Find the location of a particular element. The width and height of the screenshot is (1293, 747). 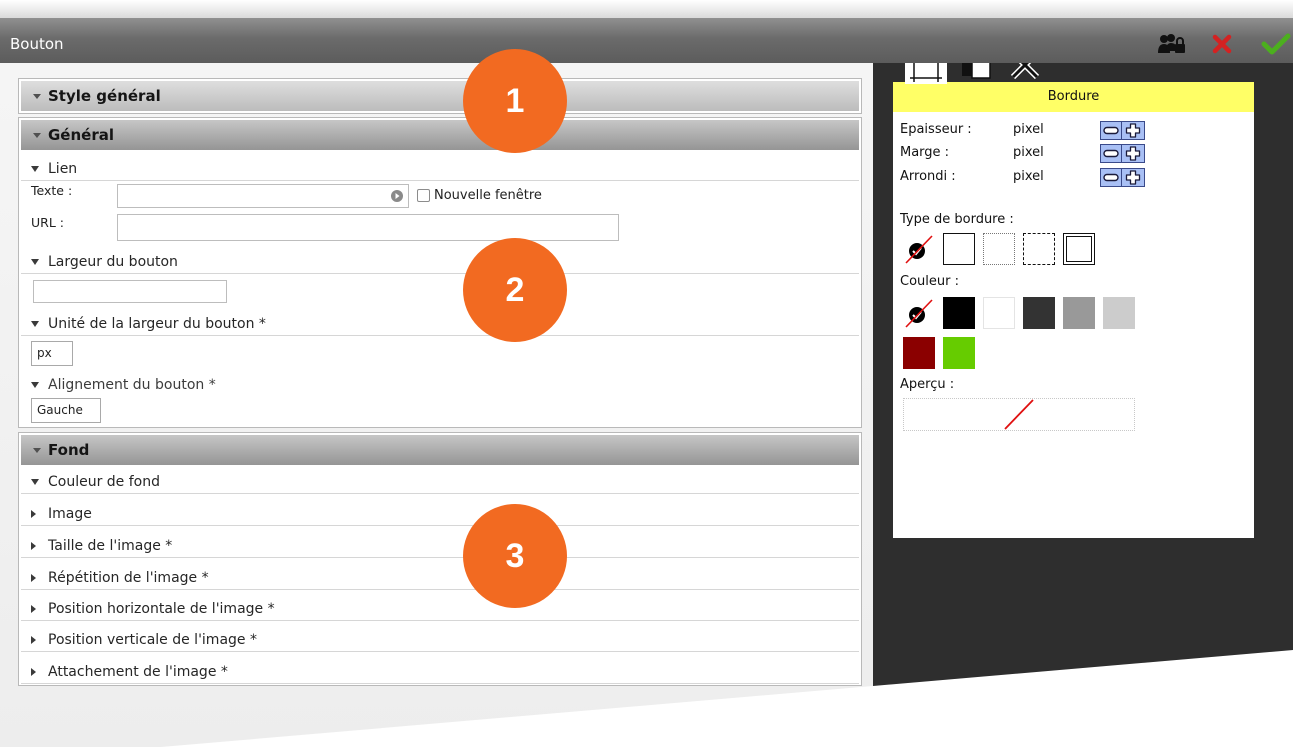

link-text-label: Texte : is located at coordinates (52, 190).